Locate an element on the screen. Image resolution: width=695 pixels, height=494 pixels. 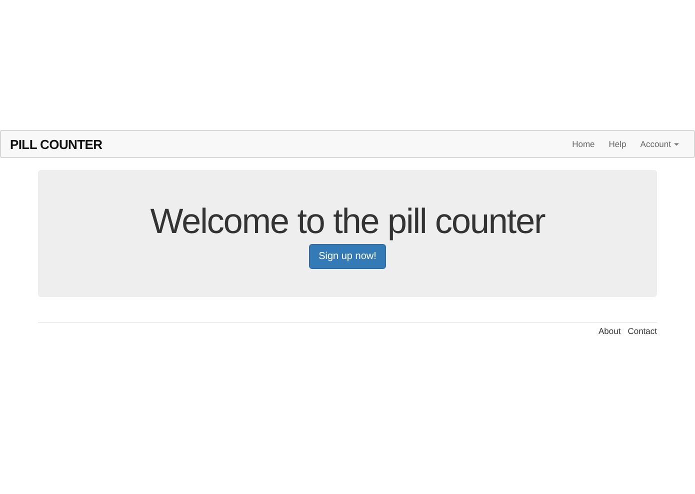
brand-logo: PILL COUNTER is located at coordinates (56, 144).